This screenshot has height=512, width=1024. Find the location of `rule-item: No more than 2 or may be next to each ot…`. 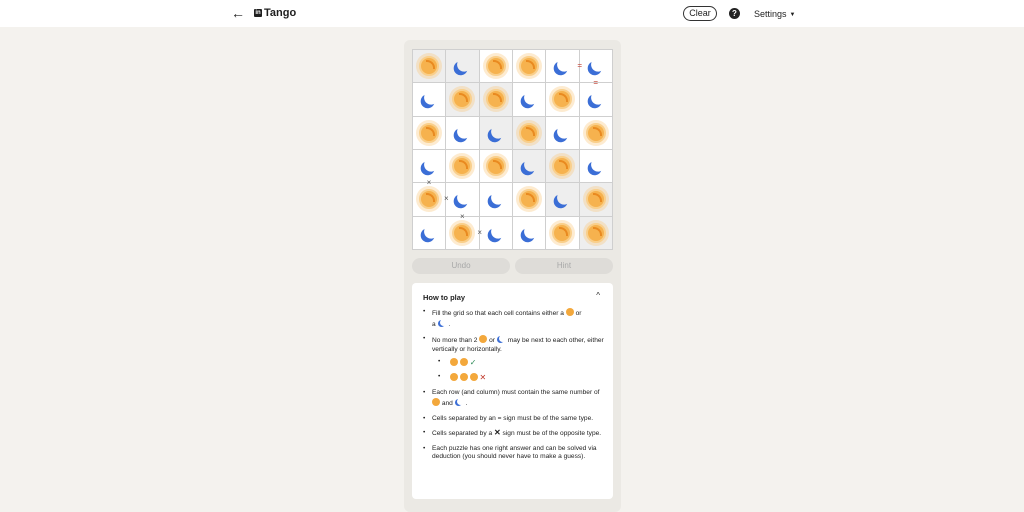

rule-item: No more than 2 or may be next to each ot… is located at coordinates (514, 359).